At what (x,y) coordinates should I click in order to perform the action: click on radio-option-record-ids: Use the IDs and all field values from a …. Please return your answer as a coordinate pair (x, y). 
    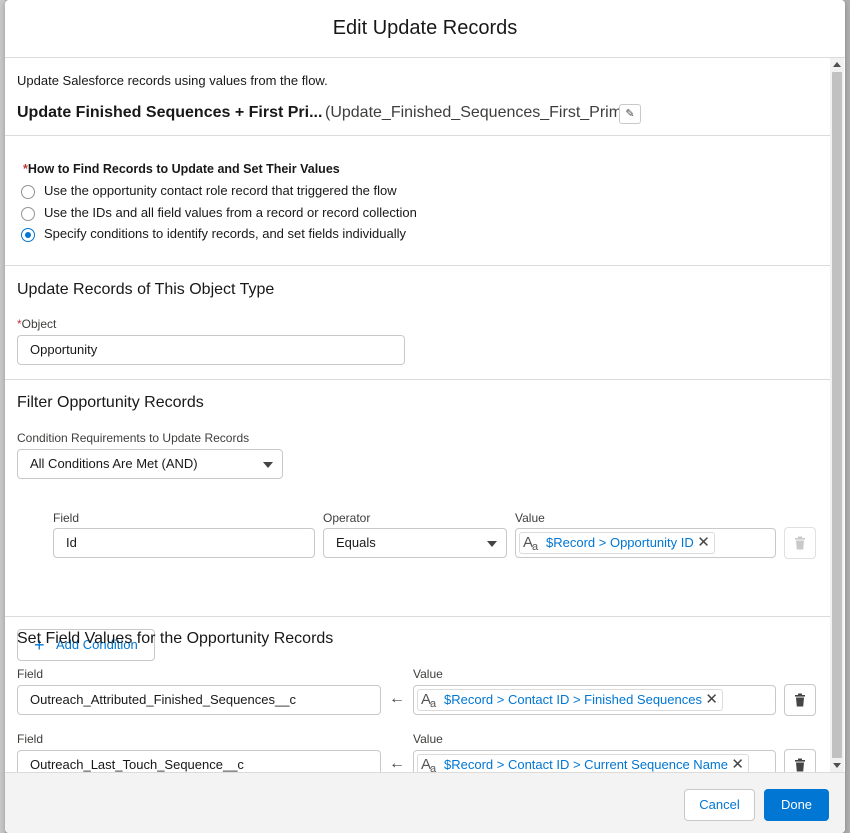
    Looking at the image, I should click on (219, 213).